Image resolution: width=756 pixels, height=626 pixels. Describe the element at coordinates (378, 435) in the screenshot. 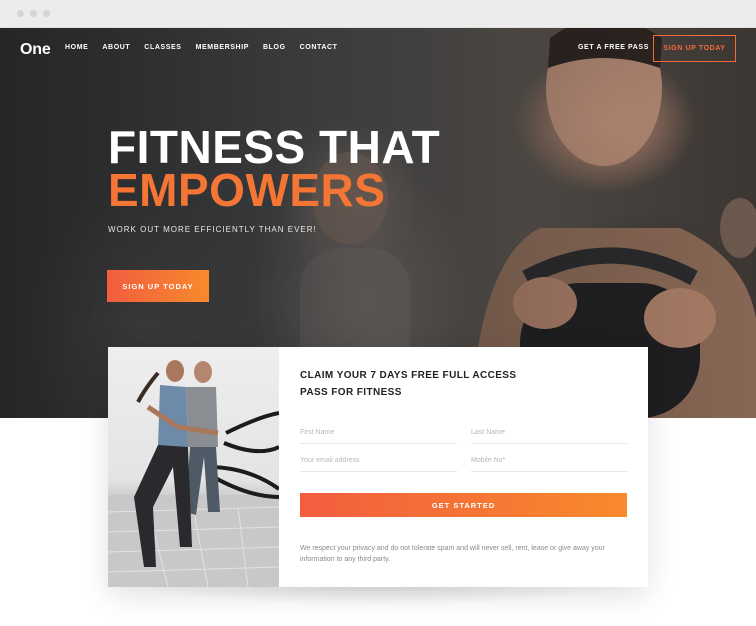

I see `first-name-field: First Name` at that location.